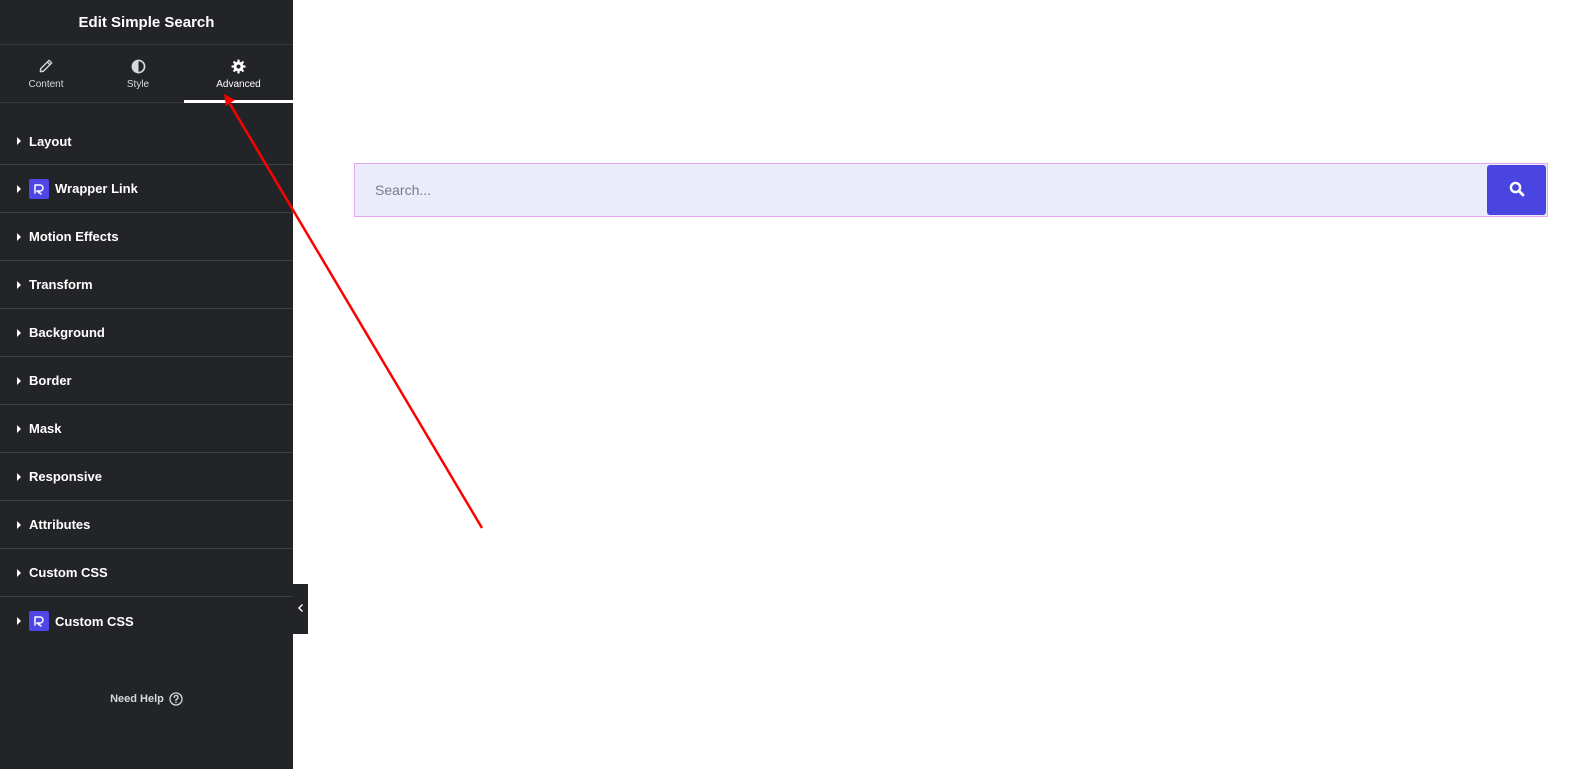 The height and width of the screenshot is (769, 1581). What do you see at coordinates (74, 236) in the screenshot?
I see `section-label: Motion Effects` at bounding box center [74, 236].